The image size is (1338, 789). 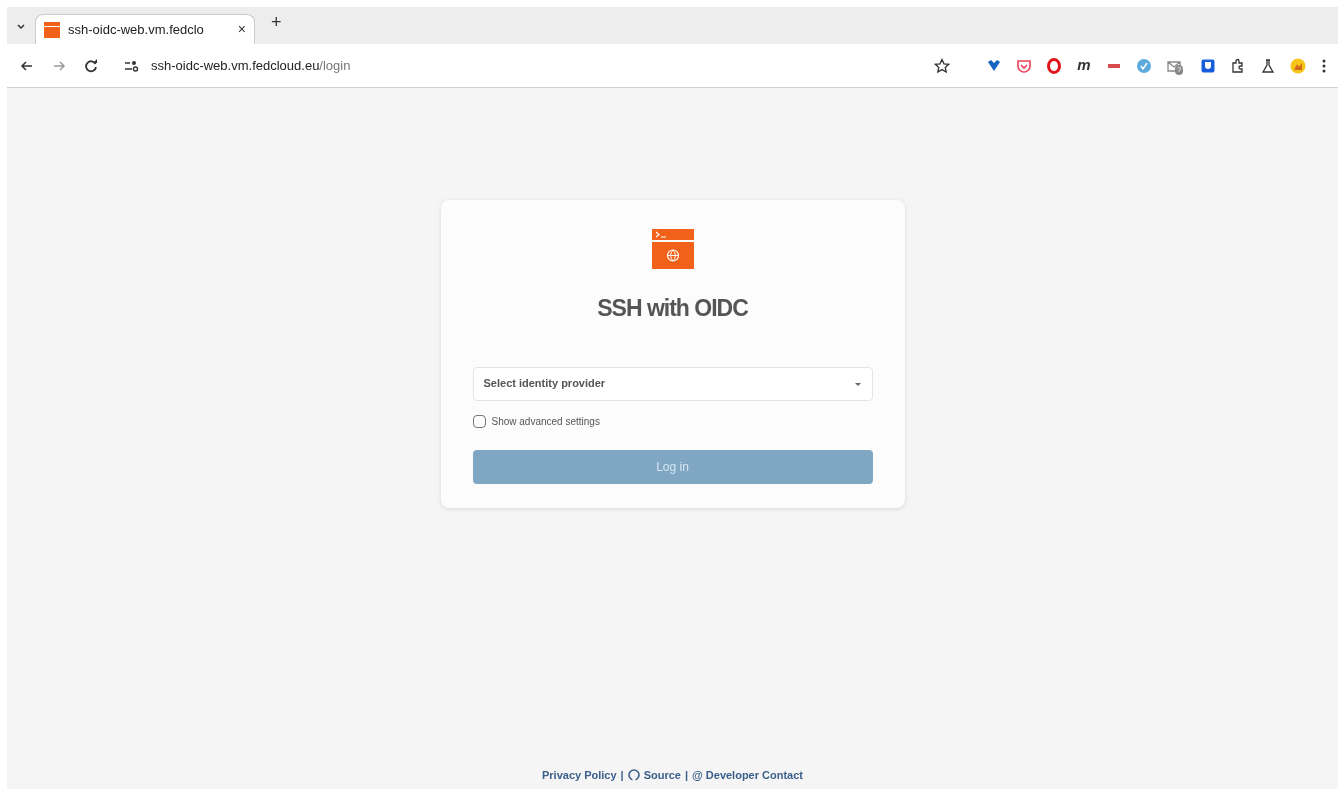 I want to click on logo-icon, so click(x=672, y=249).